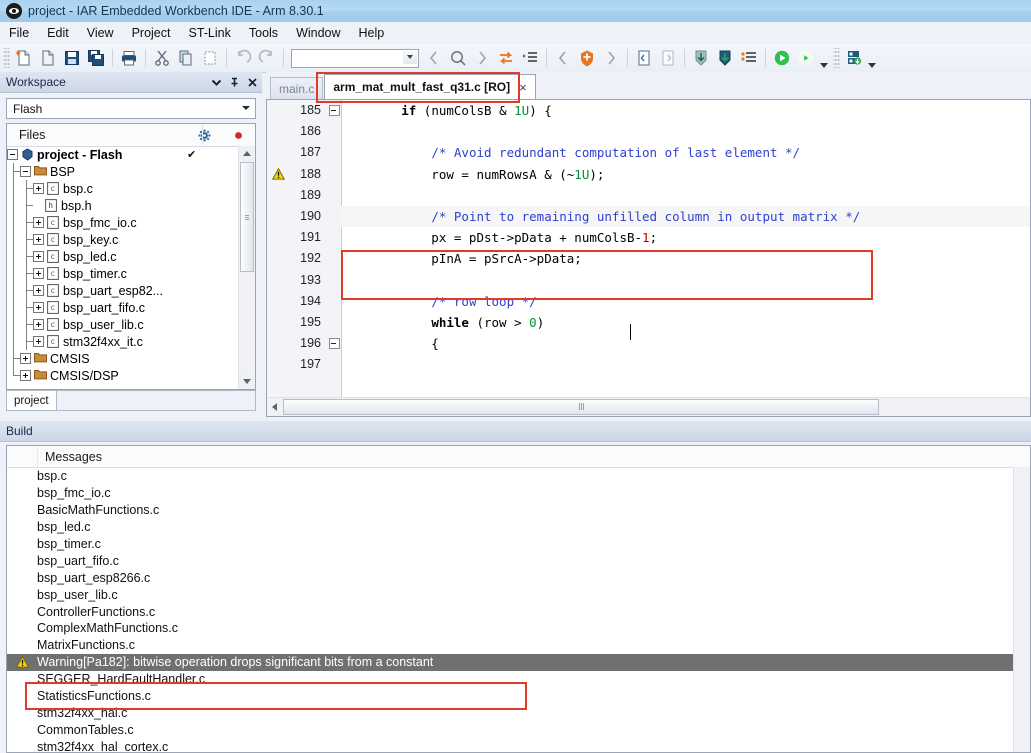  Describe the element at coordinates (685, 301) in the screenshot. I see `code-line: /* row loop */` at that location.